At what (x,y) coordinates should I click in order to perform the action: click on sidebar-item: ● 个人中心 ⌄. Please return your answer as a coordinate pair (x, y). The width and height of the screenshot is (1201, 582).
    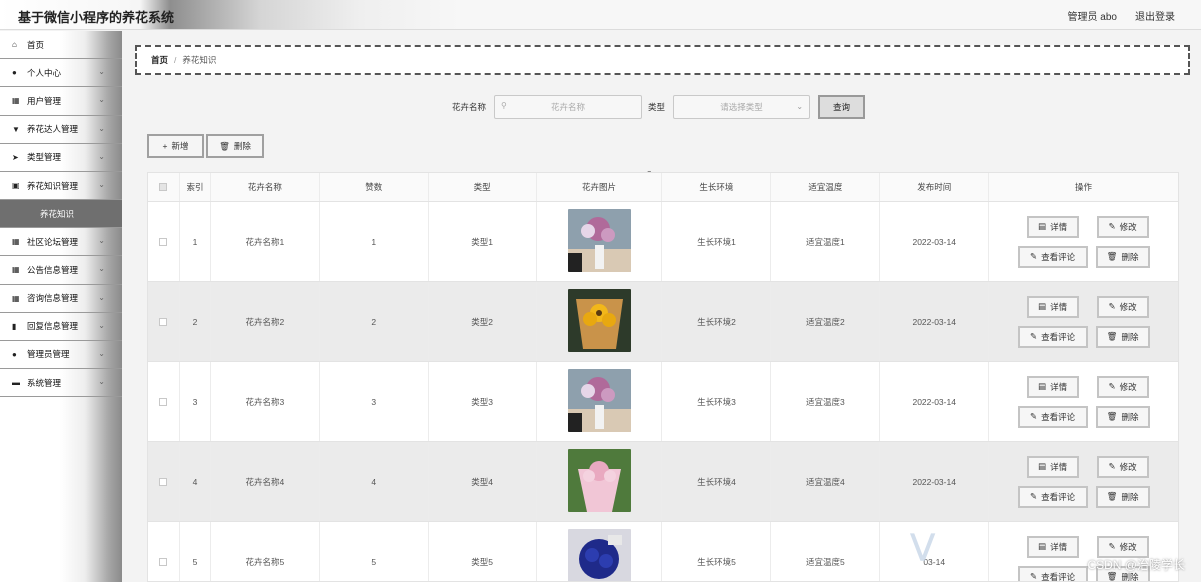
    Looking at the image, I should click on (61, 73).